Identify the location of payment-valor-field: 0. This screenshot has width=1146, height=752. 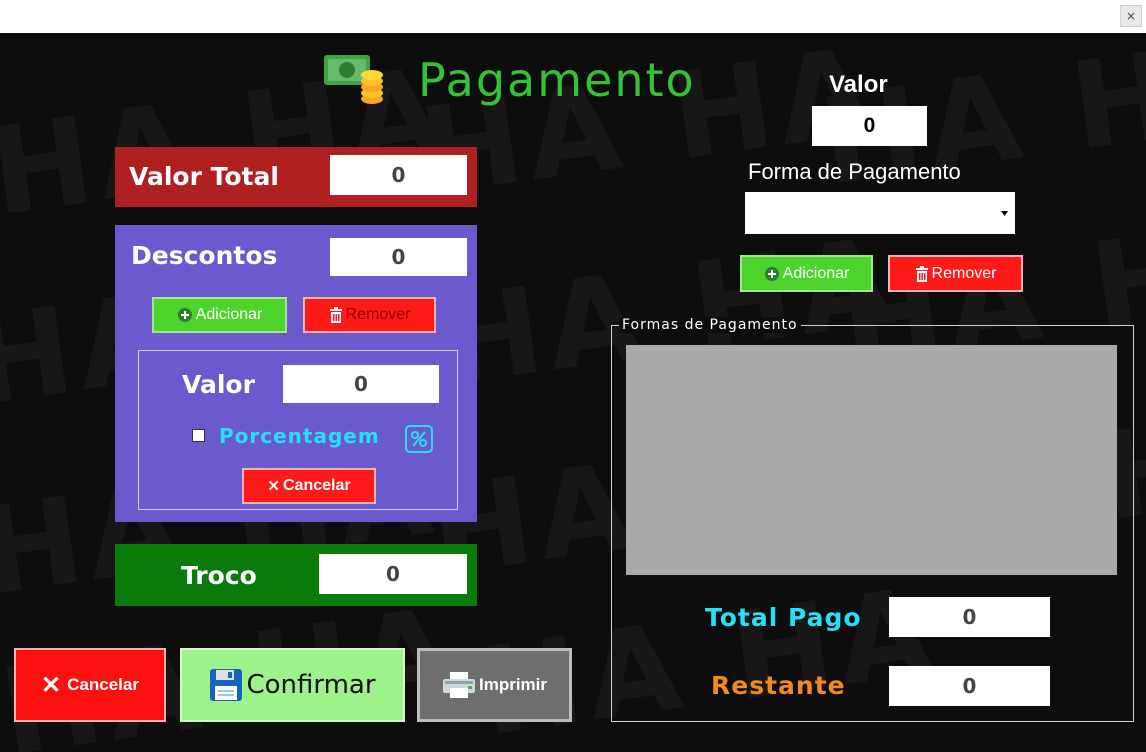
(869, 126).